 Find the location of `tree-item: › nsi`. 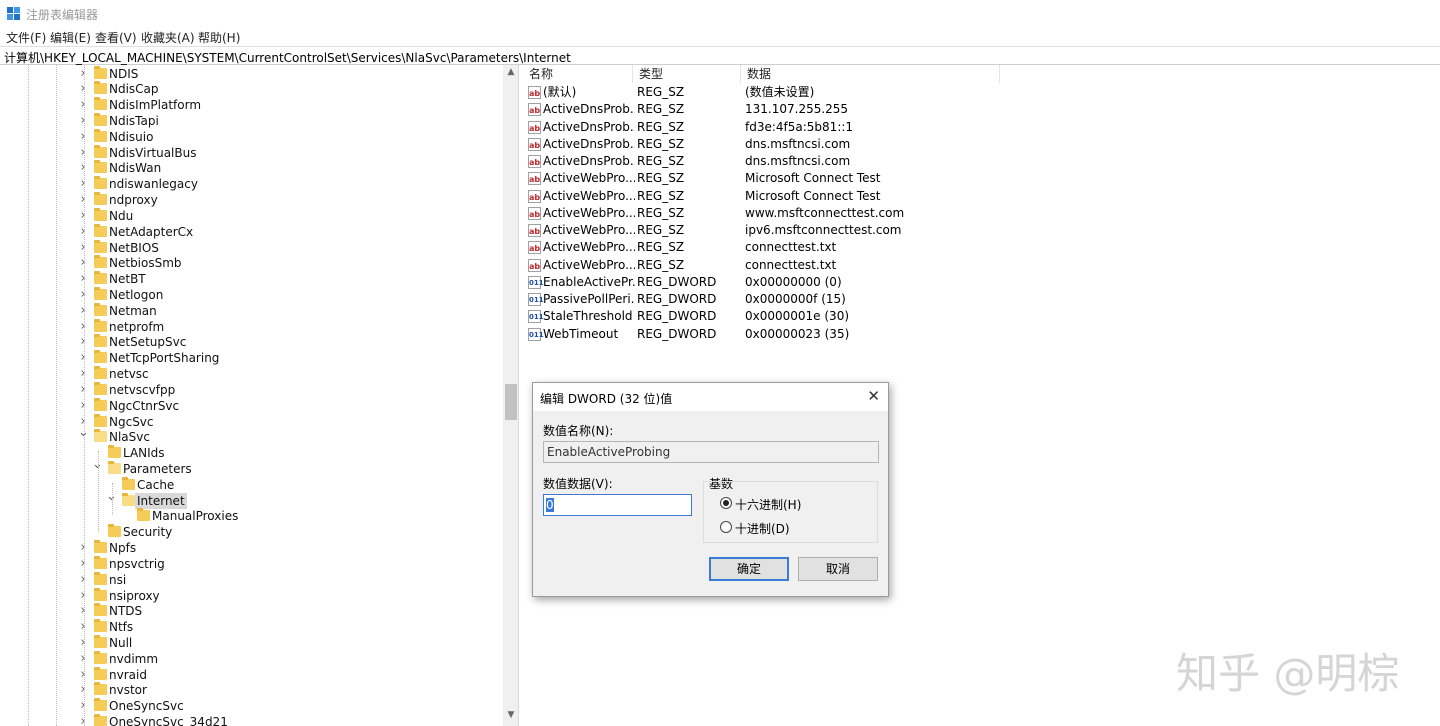

tree-item: › nsi is located at coordinates (250, 579).